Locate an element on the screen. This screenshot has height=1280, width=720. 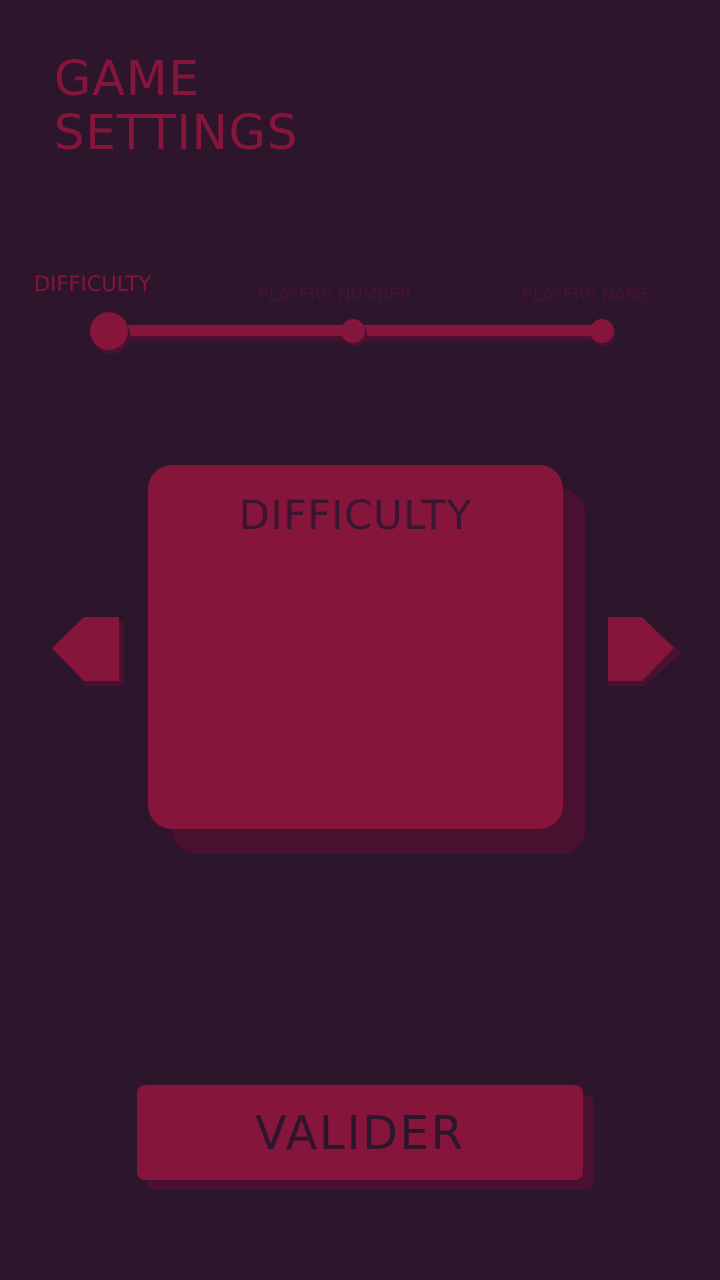
page-title: GAME SETTINGS is located at coordinates (214, 106).